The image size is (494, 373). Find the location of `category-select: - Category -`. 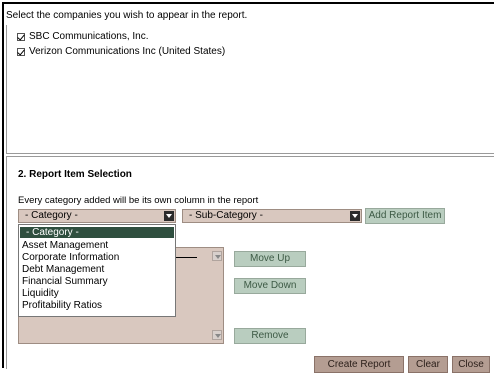

category-select: - Category - is located at coordinates (97, 216).